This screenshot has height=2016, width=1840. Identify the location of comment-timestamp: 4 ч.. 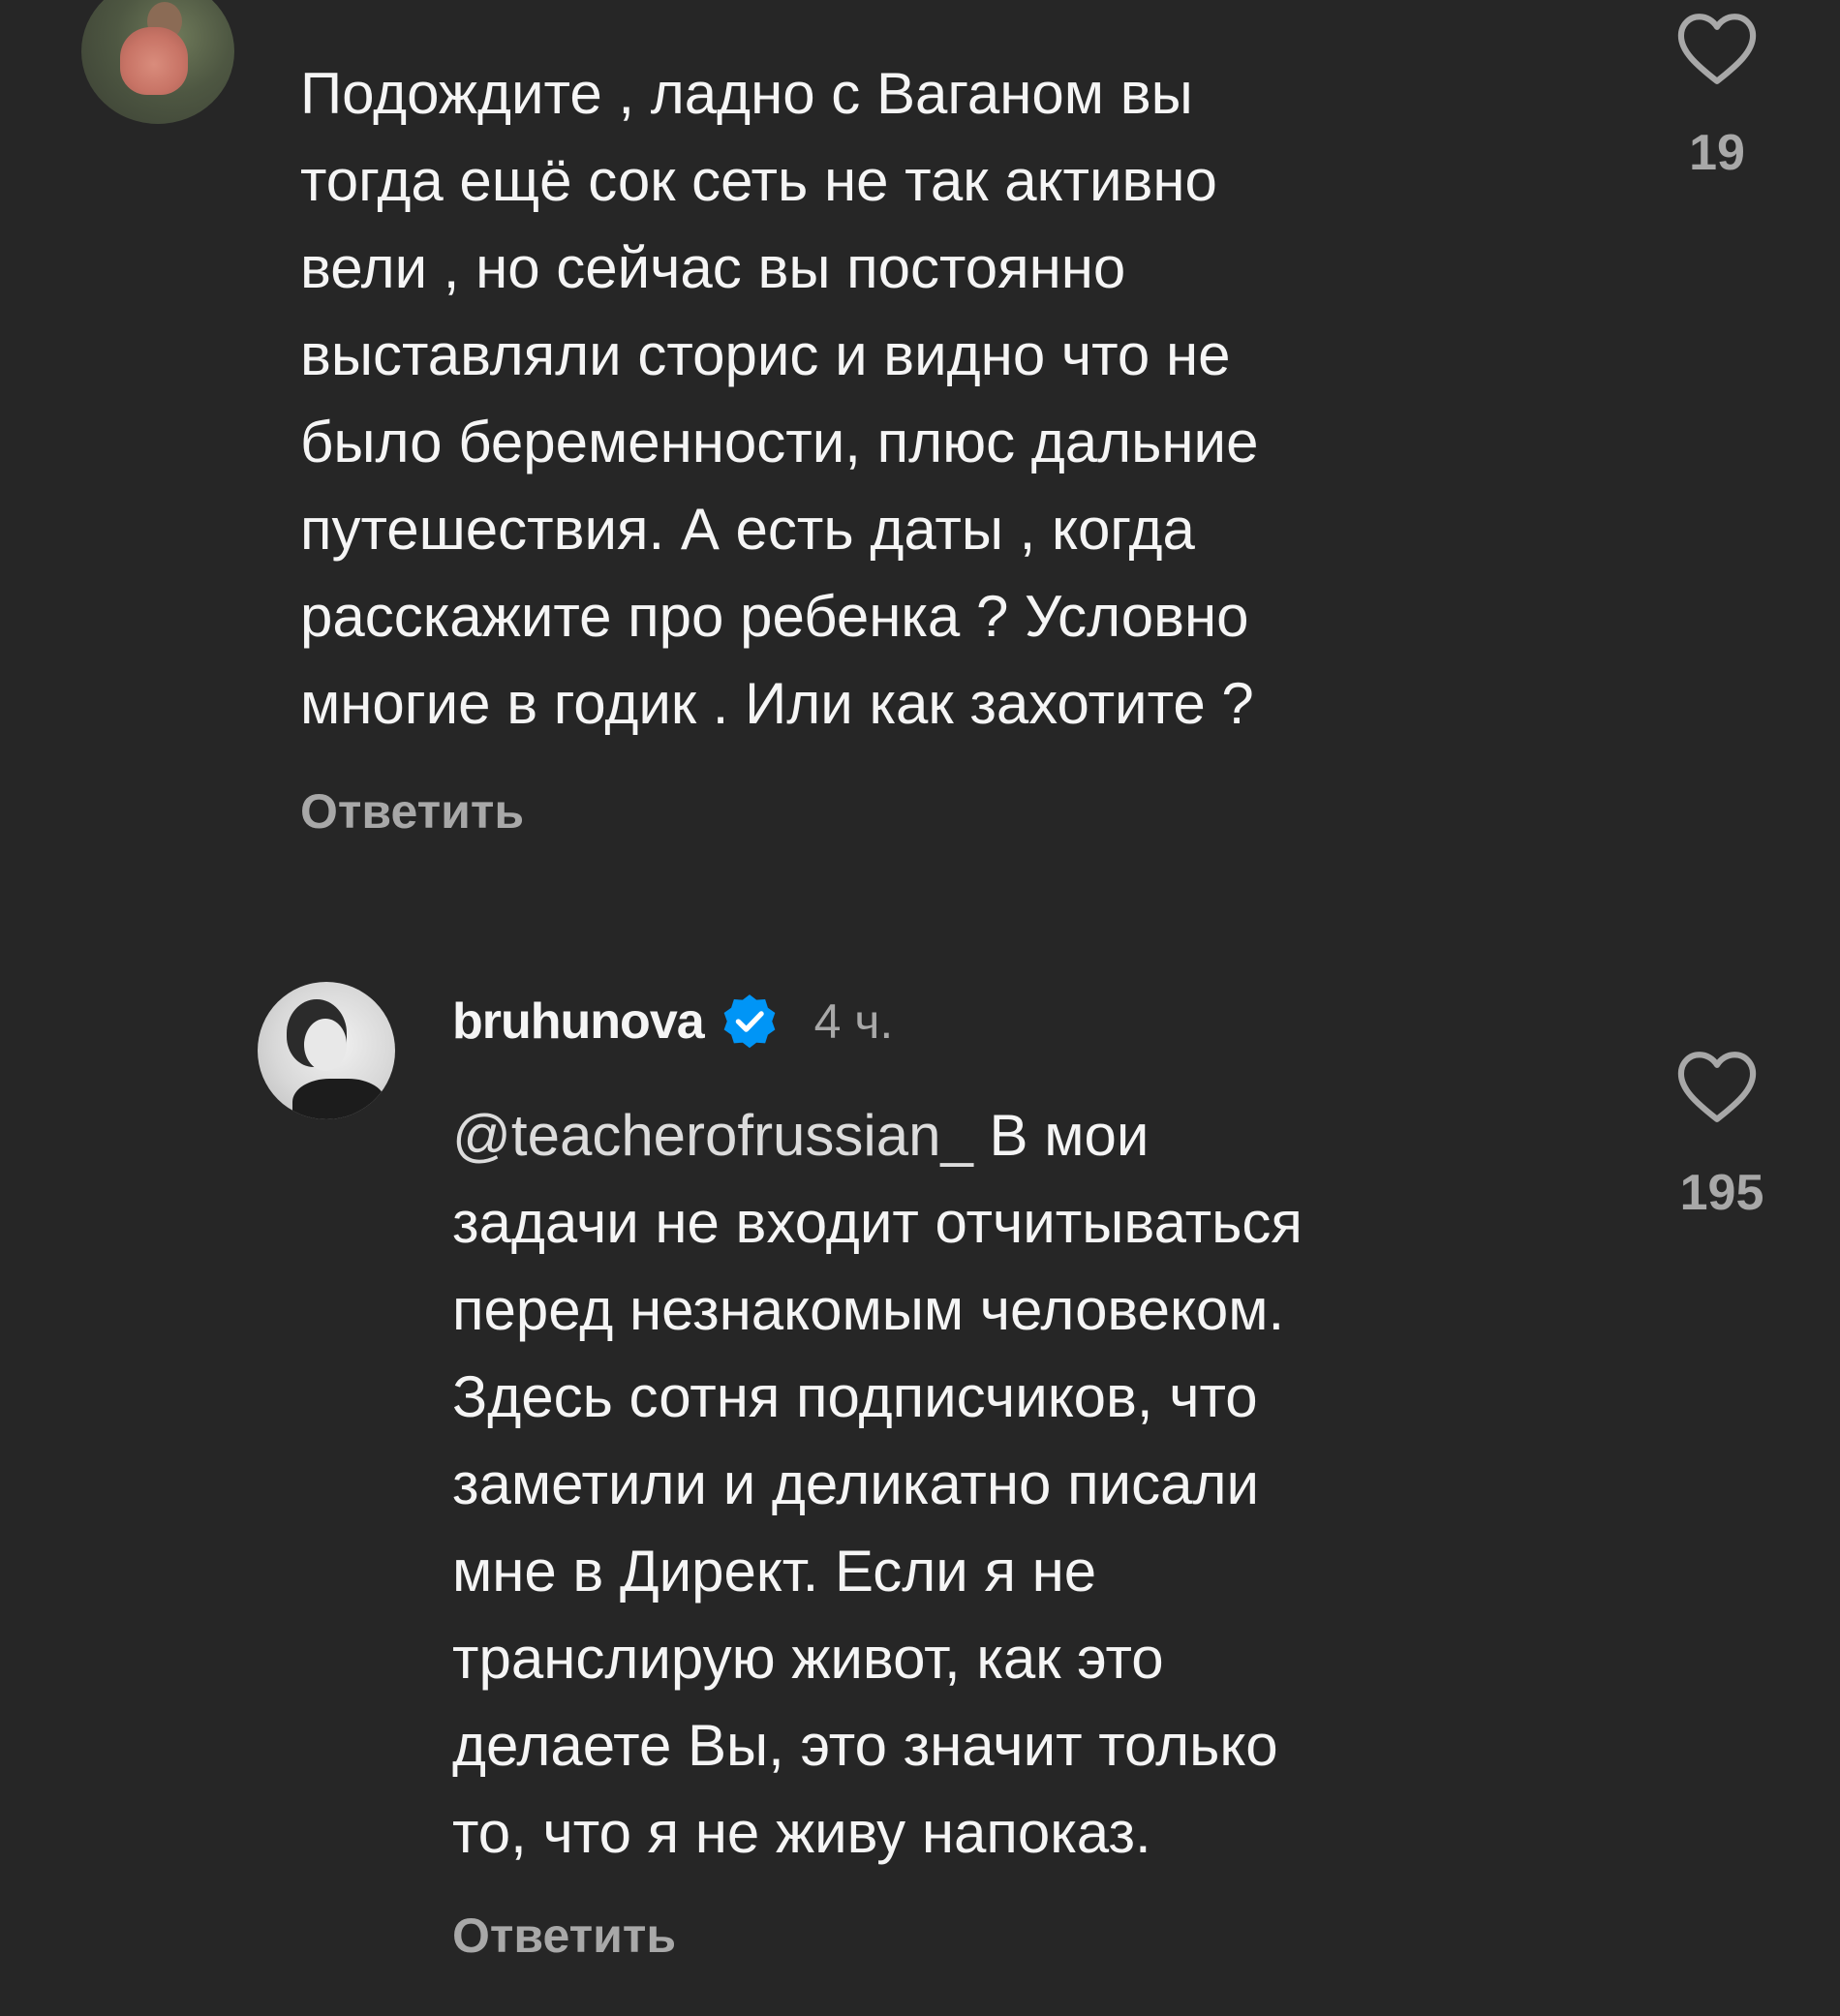
(853, 1022).